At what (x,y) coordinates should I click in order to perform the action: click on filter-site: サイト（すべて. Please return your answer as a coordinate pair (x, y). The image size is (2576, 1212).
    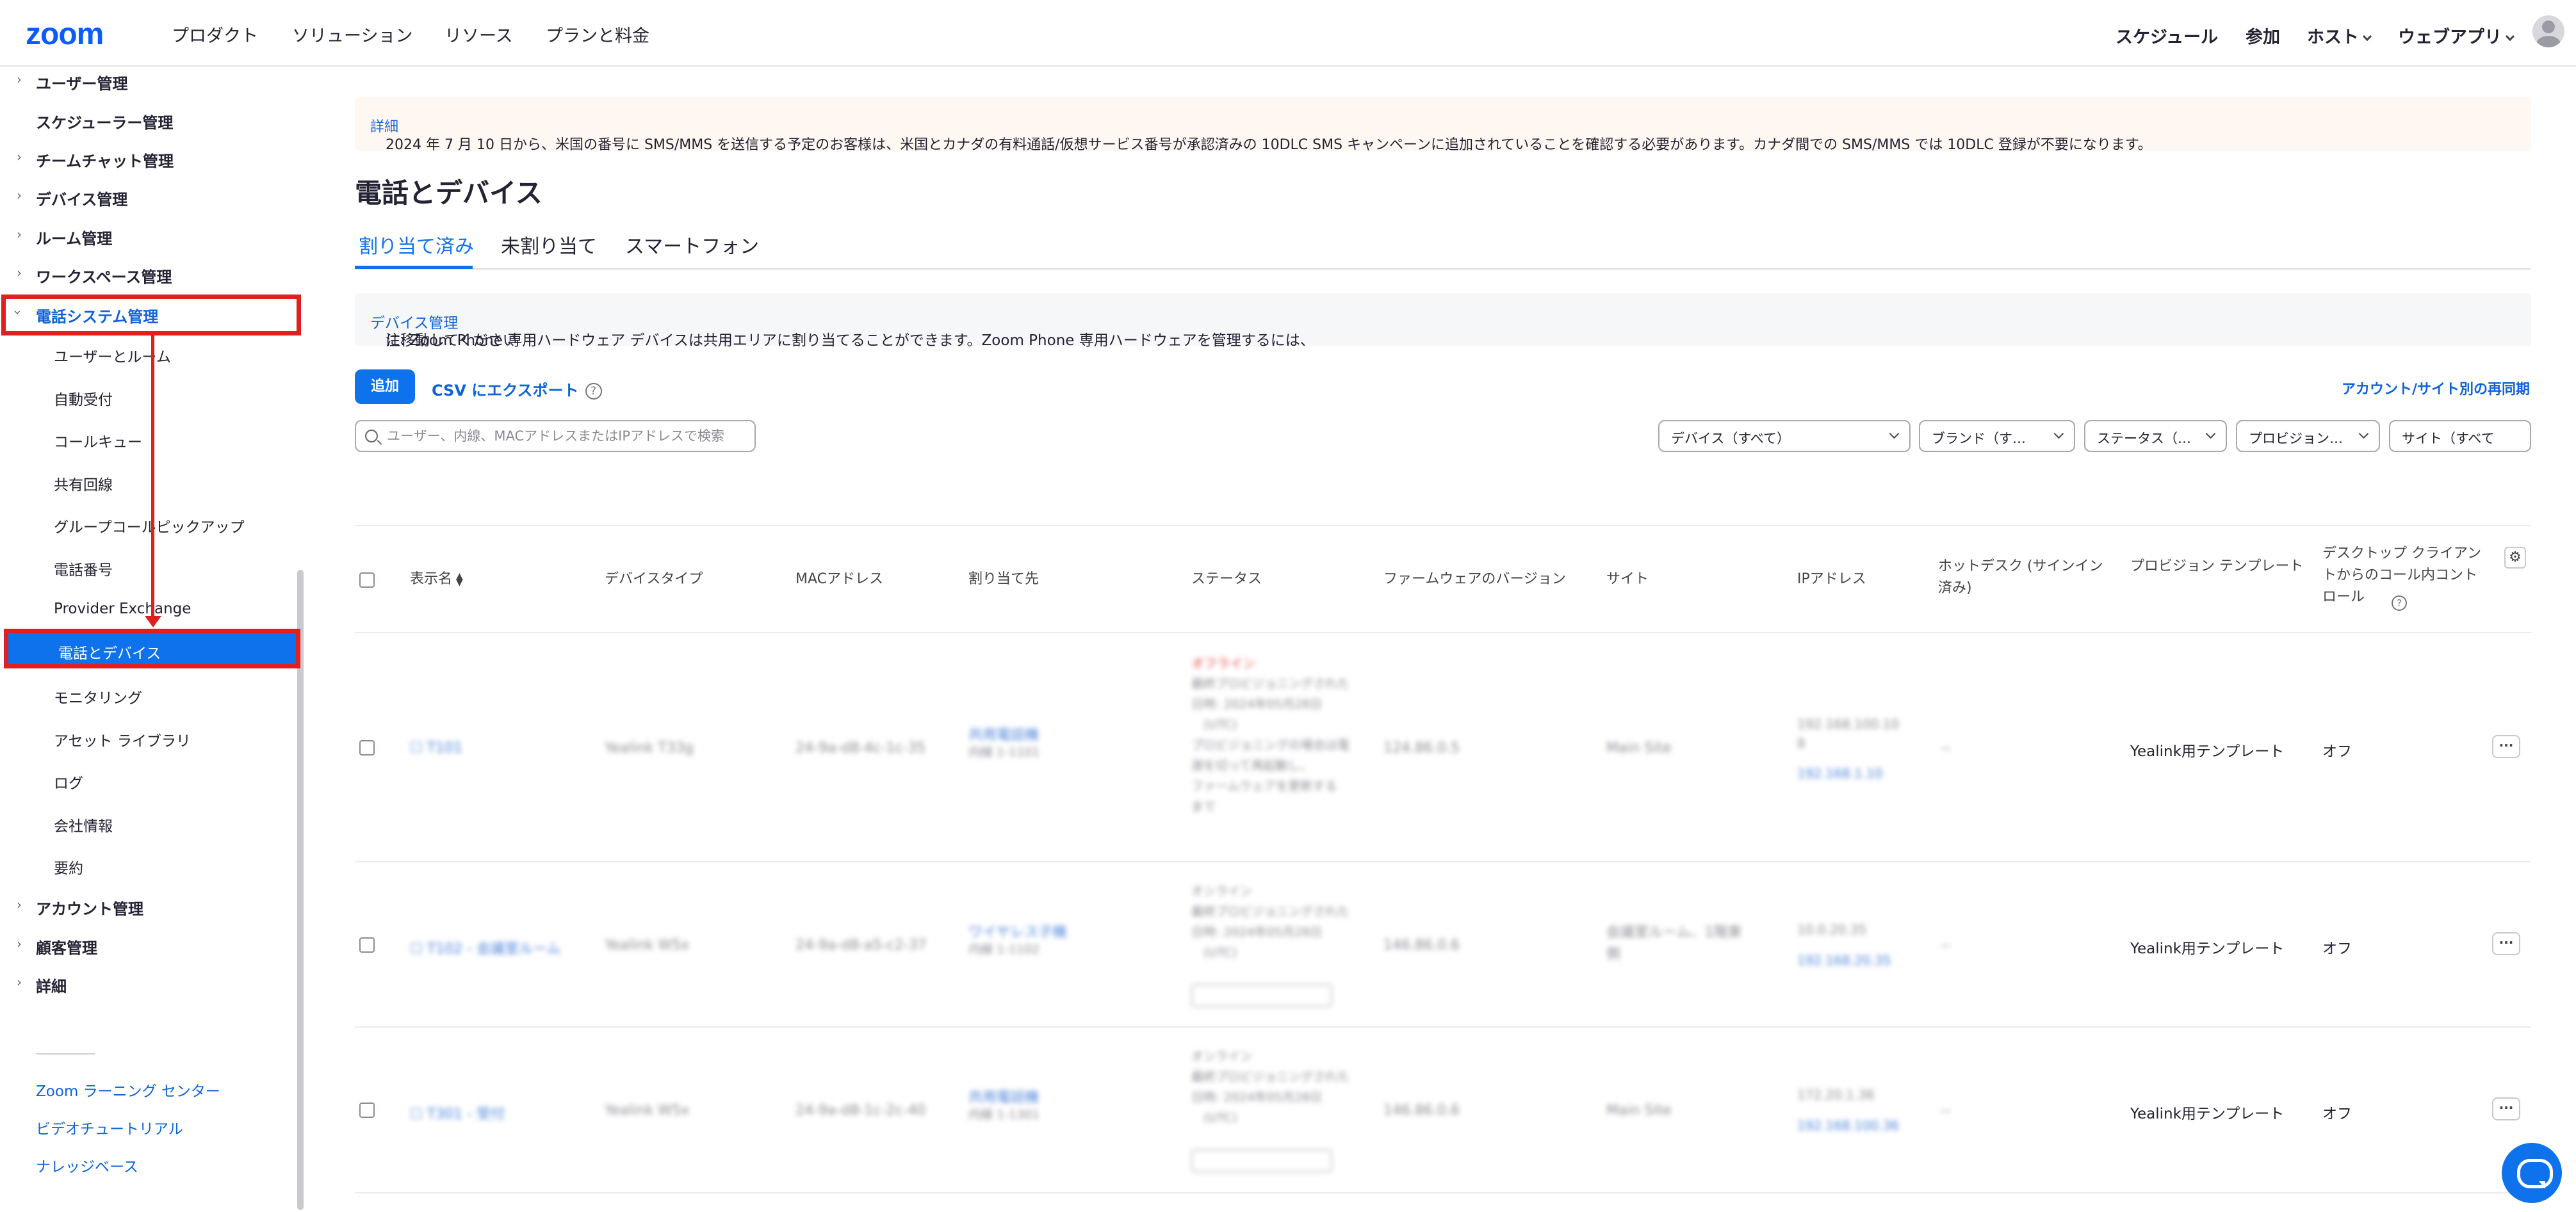
    Looking at the image, I should click on (2460, 436).